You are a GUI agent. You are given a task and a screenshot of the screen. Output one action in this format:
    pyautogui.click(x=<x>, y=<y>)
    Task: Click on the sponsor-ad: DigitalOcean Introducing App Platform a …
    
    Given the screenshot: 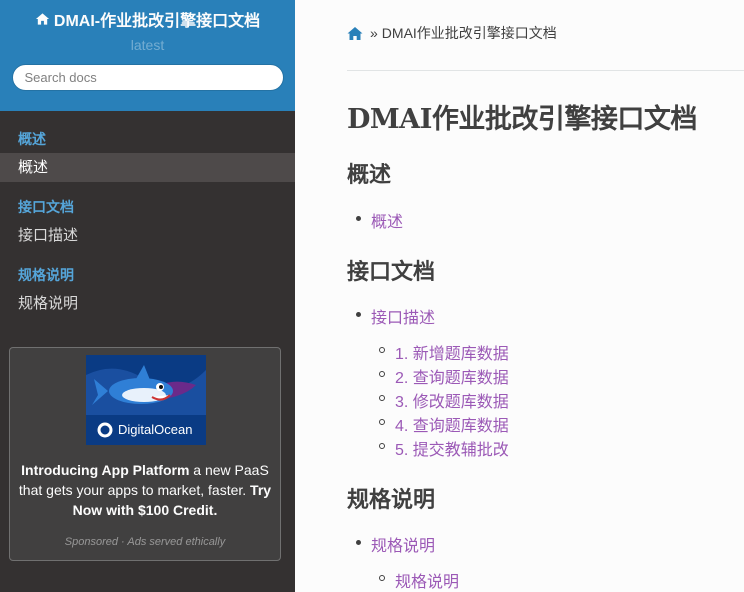 What is the action you would take?
    pyautogui.click(x=145, y=454)
    